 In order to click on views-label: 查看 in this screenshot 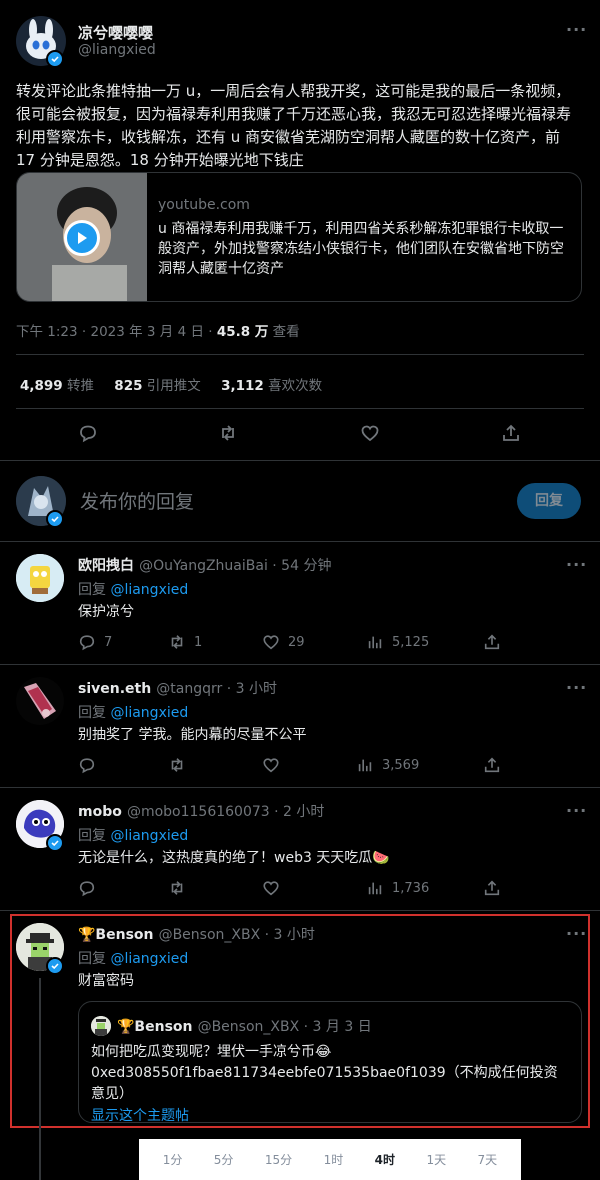, I will do `click(284, 332)`.